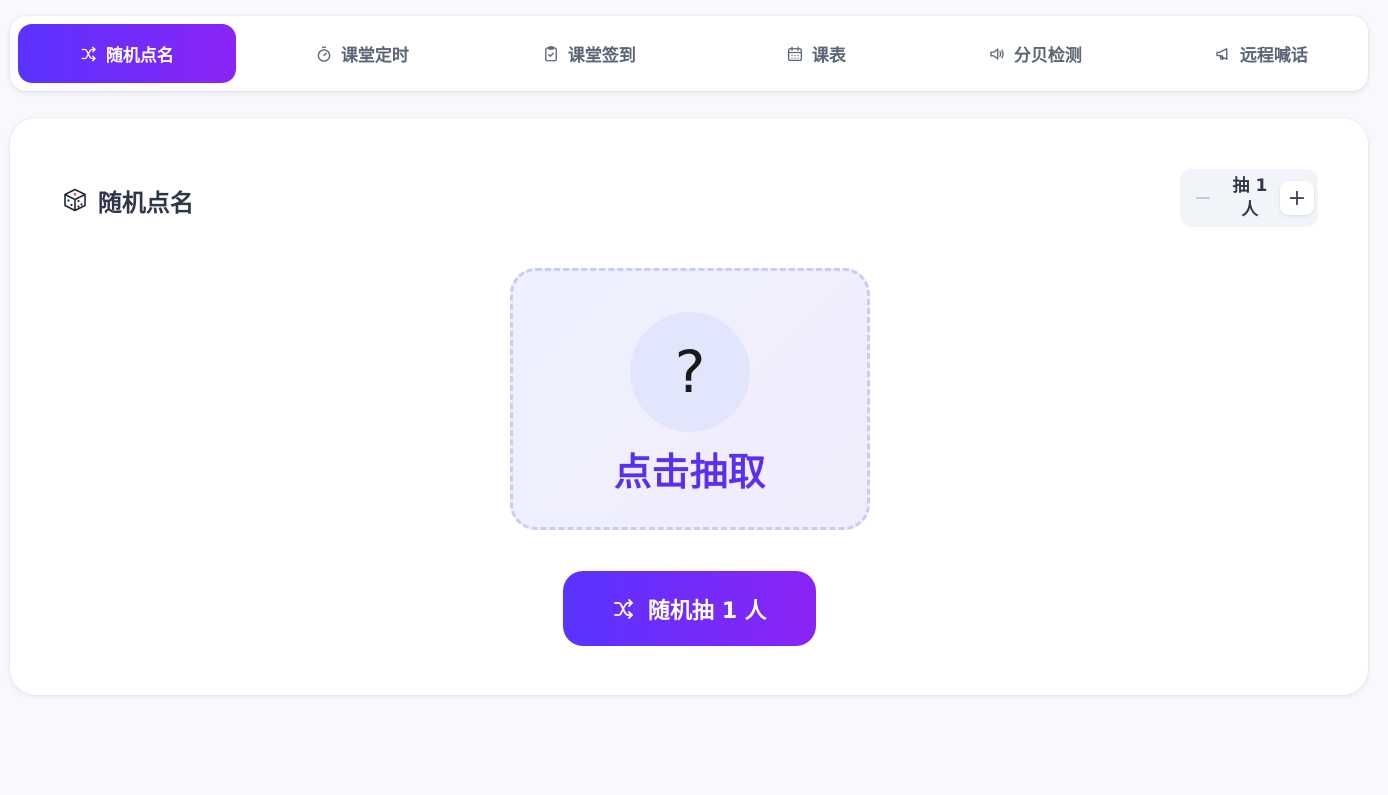 This screenshot has height=795, width=1388. Describe the element at coordinates (602, 56) in the screenshot. I see `tab-label: 课堂签到` at that location.